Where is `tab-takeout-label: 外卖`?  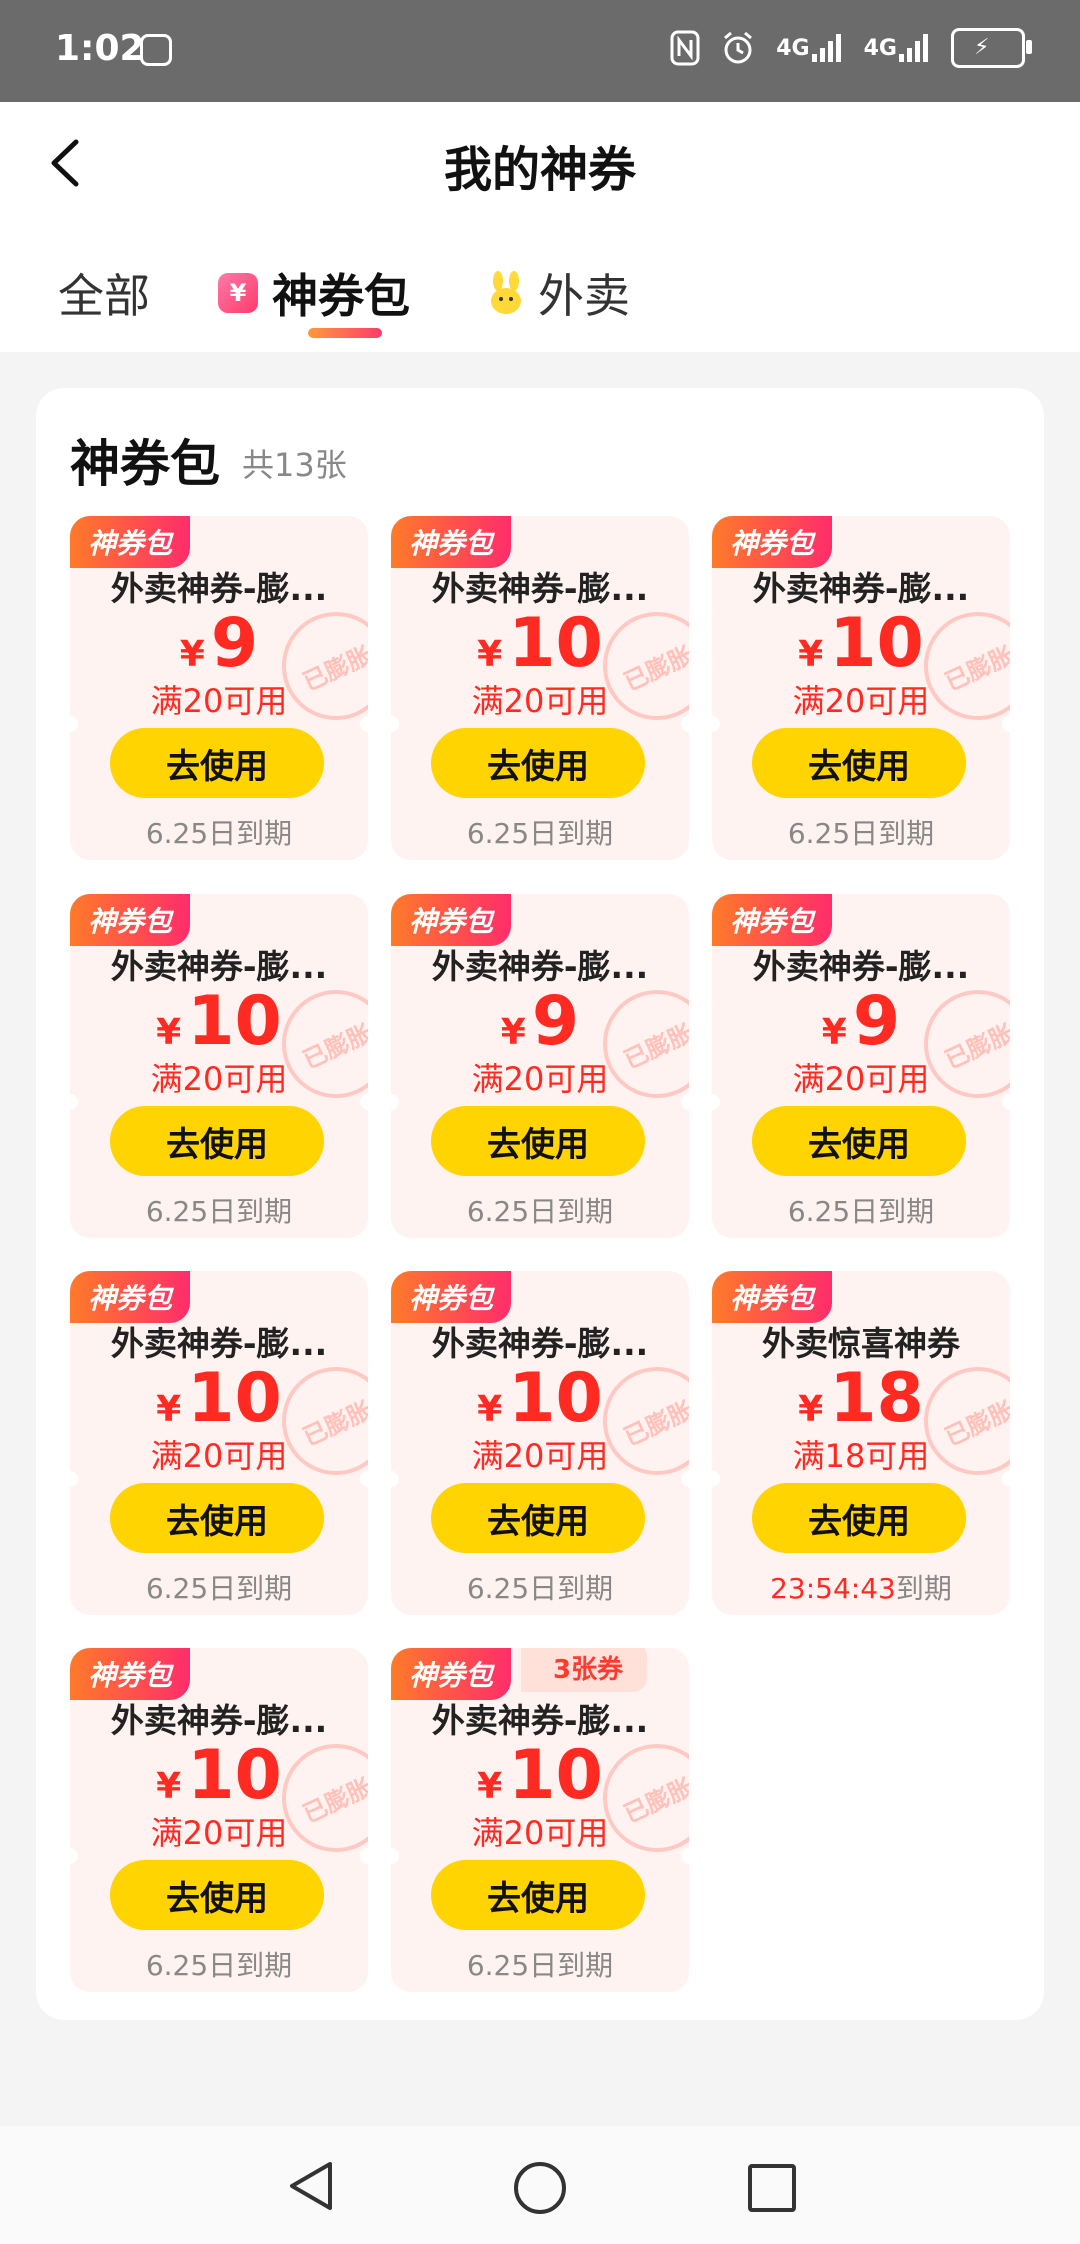 tab-takeout-label: 外卖 is located at coordinates (584, 296).